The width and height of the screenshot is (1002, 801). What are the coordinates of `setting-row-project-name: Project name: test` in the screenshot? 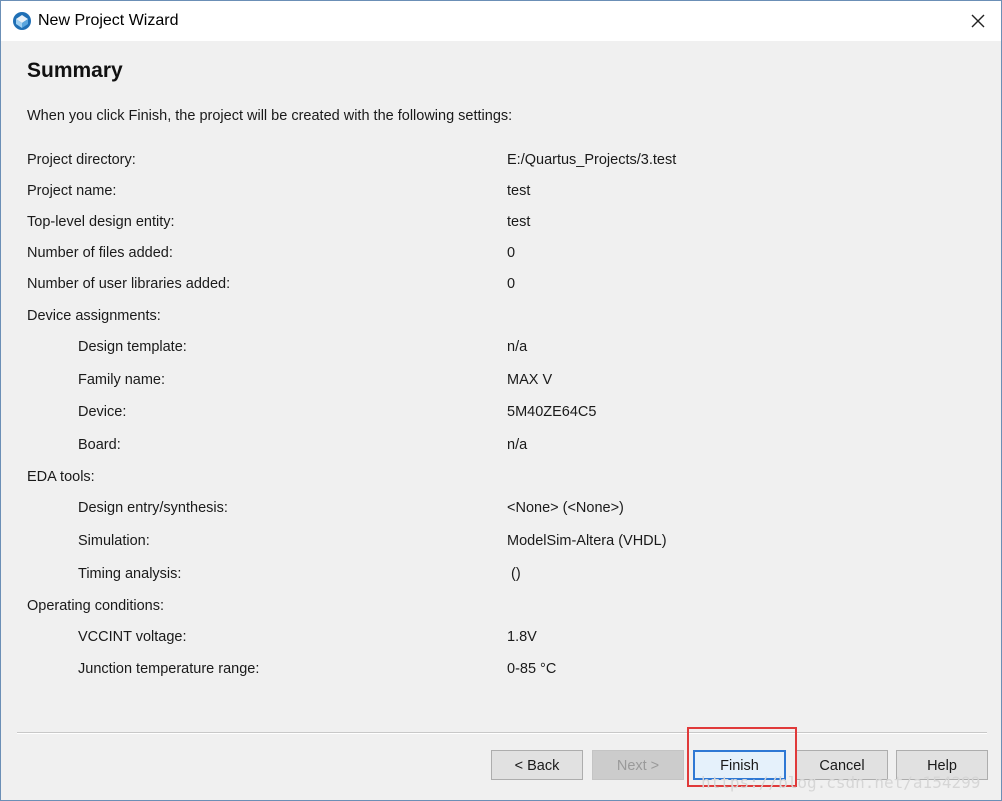 It's located at (501, 194).